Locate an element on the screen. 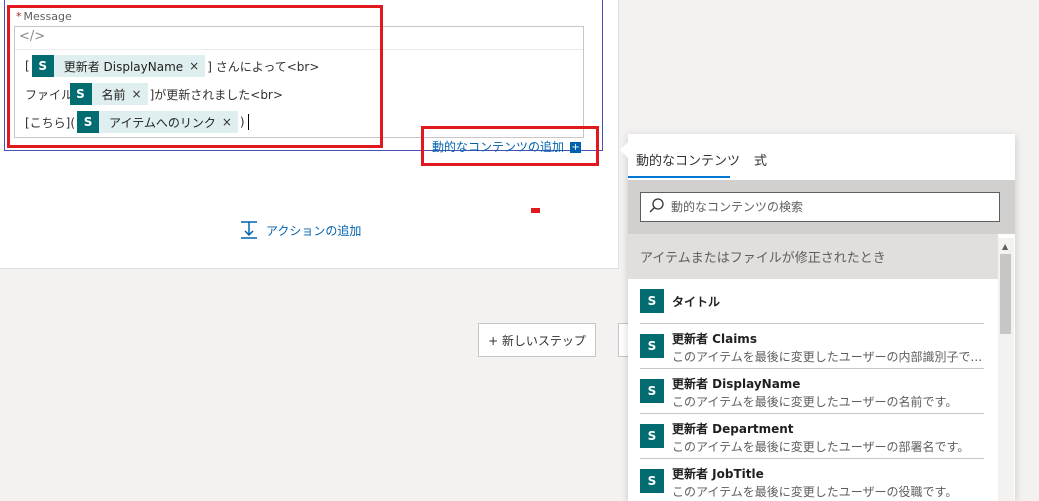 The height and width of the screenshot is (501, 1039). highlight-mark is located at coordinates (535, 210).